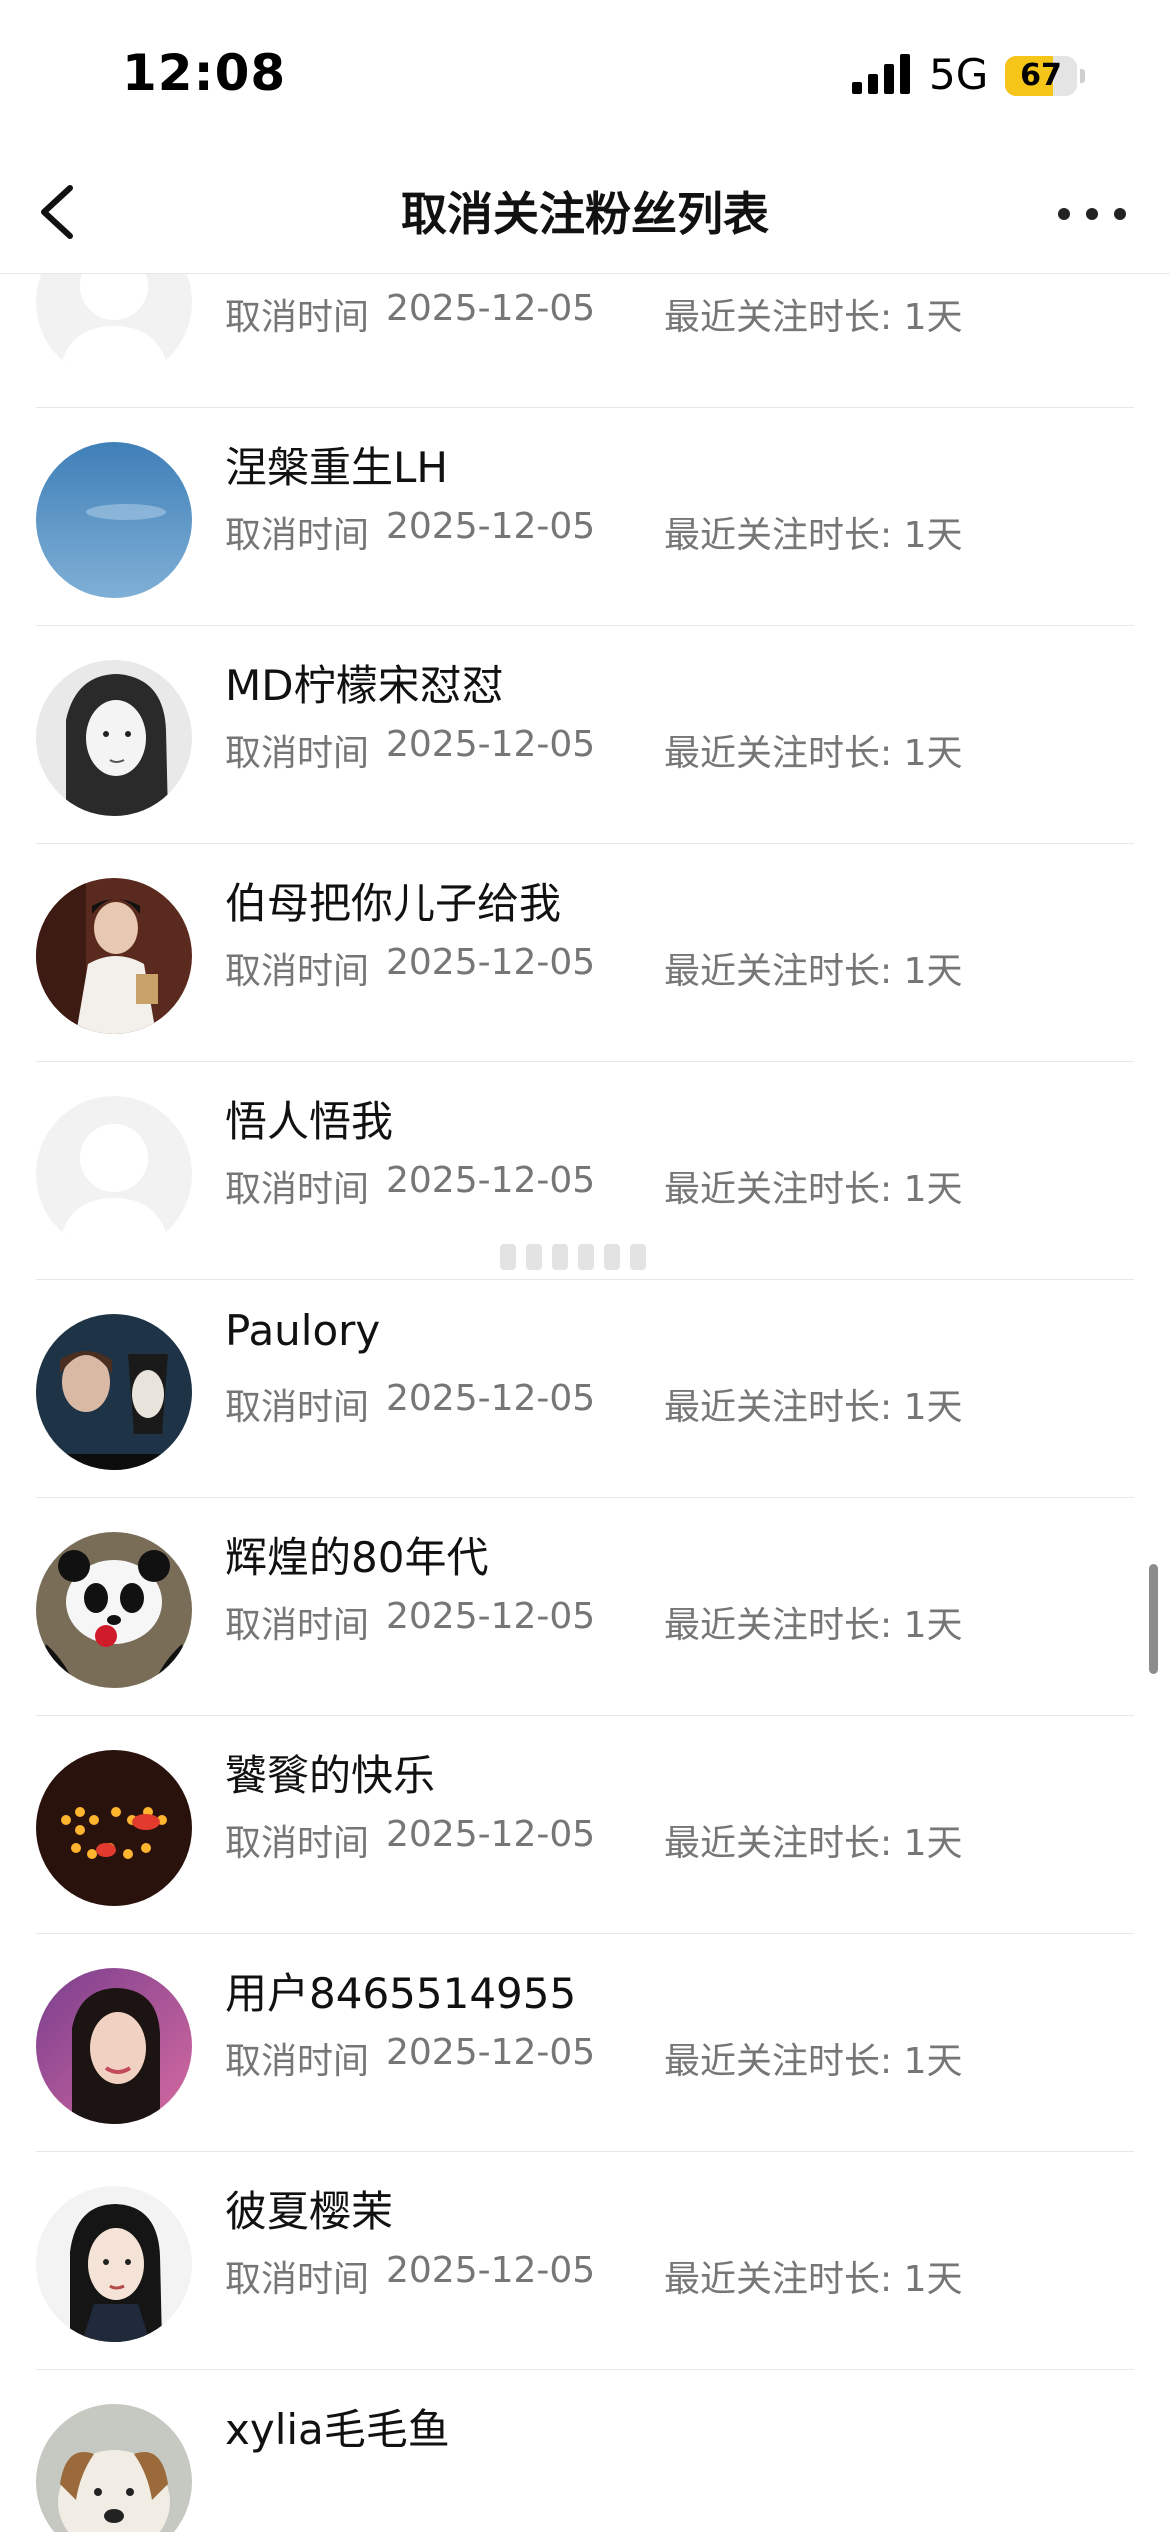 The image size is (1170, 2532). What do you see at coordinates (881, 74) in the screenshot?
I see `signal-icon` at bounding box center [881, 74].